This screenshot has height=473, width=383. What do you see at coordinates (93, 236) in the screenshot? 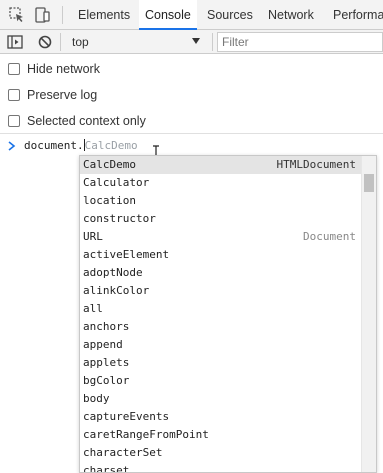
I see `autocomplete-item-name: URL` at bounding box center [93, 236].